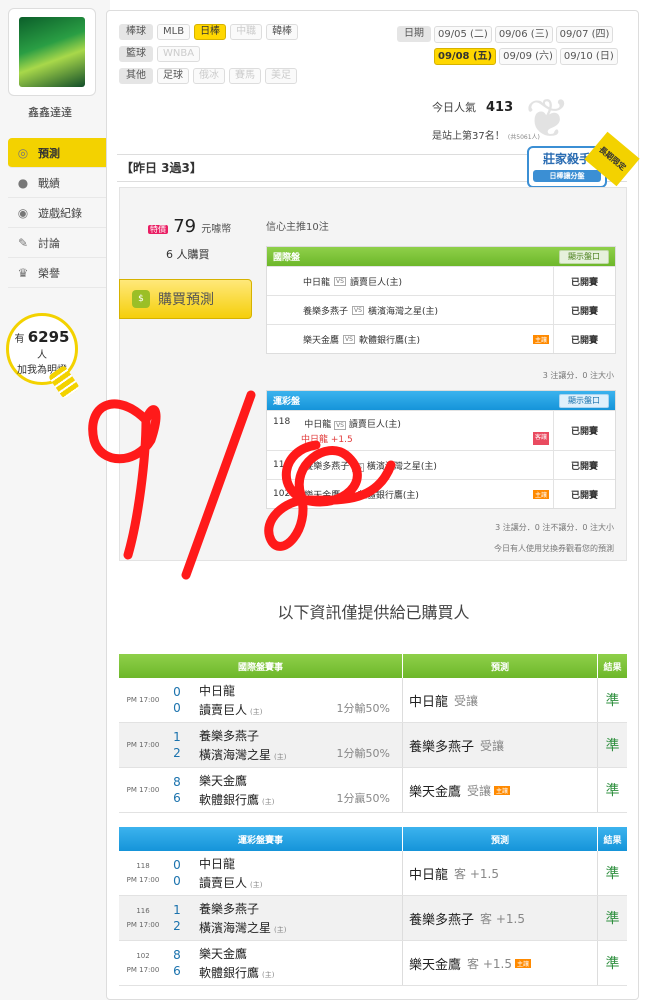  Describe the element at coordinates (185, 299) in the screenshot. I see `buy-prediction-button: $ 購買預測` at that location.